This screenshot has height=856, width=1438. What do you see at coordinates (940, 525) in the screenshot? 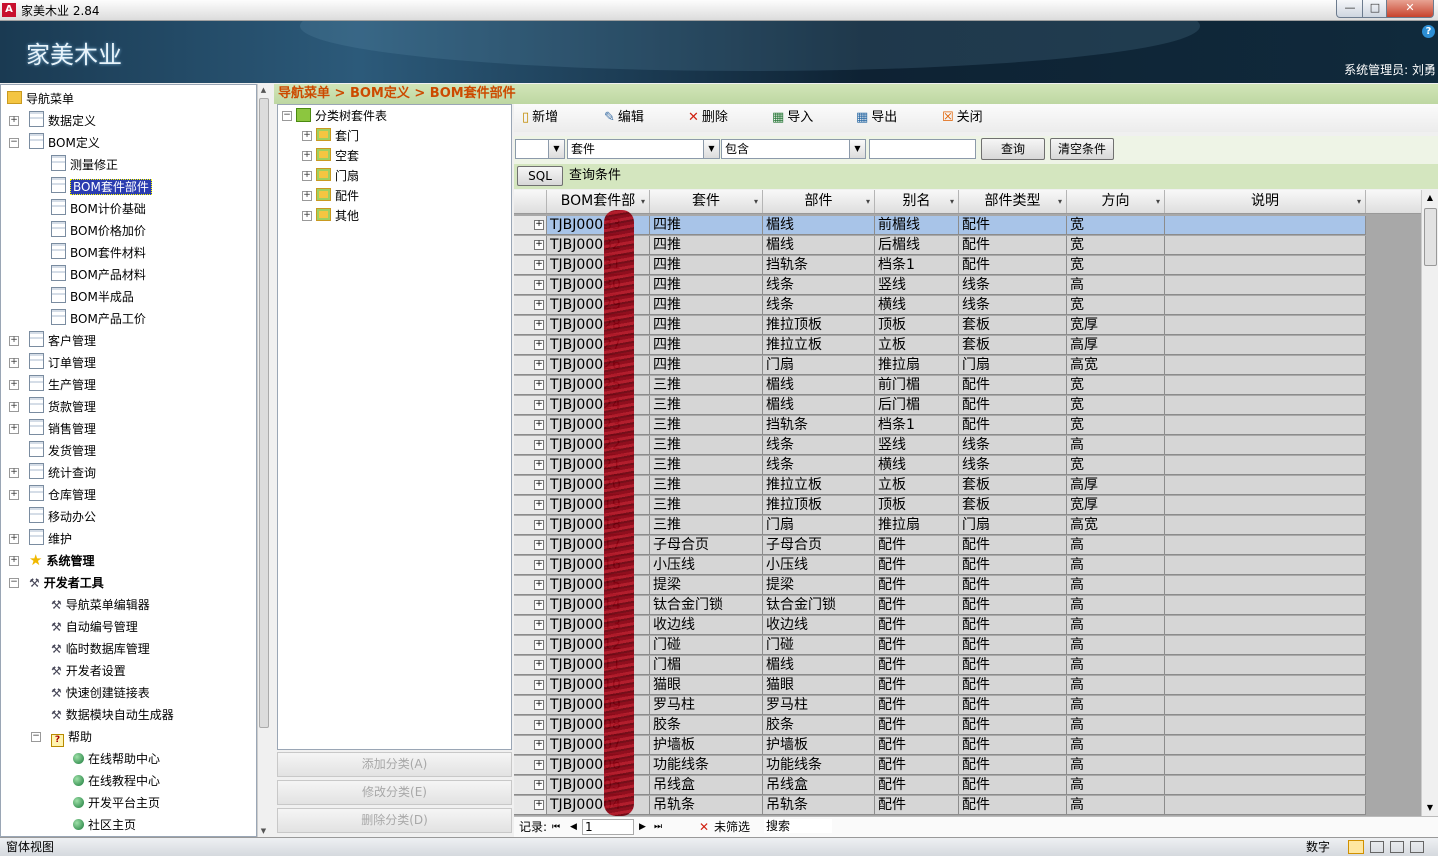
I see `table-row: + TJBJ00018 三推 门扇 推拉扇 门扇 高宽` at bounding box center [940, 525].